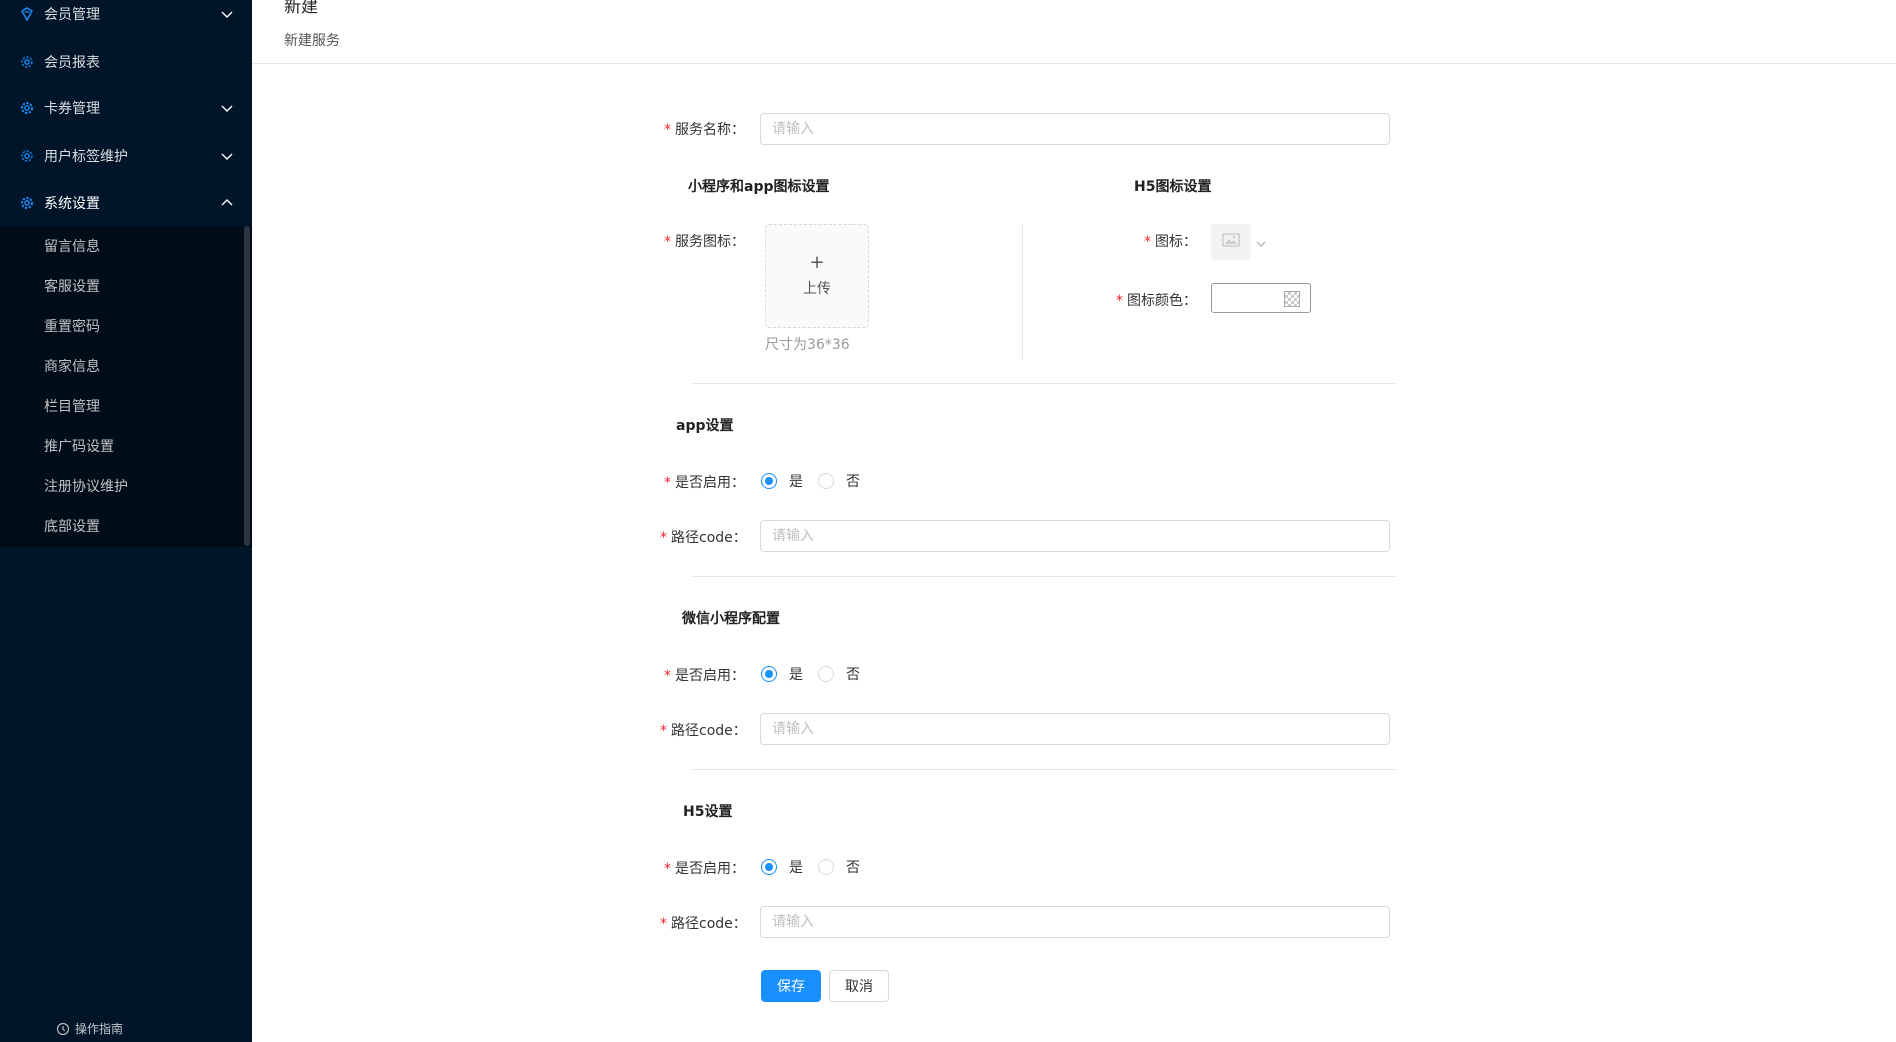 The width and height of the screenshot is (1896, 1042). Describe the element at coordinates (817, 262) in the screenshot. I see `plus-icon: +` at that location.